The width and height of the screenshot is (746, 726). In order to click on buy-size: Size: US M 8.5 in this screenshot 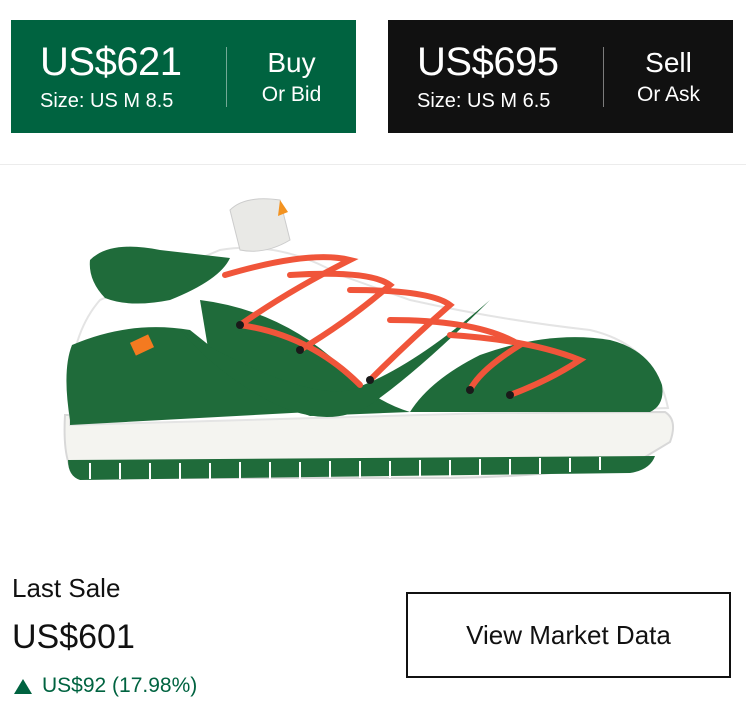, I will do `click(107, 100)`.